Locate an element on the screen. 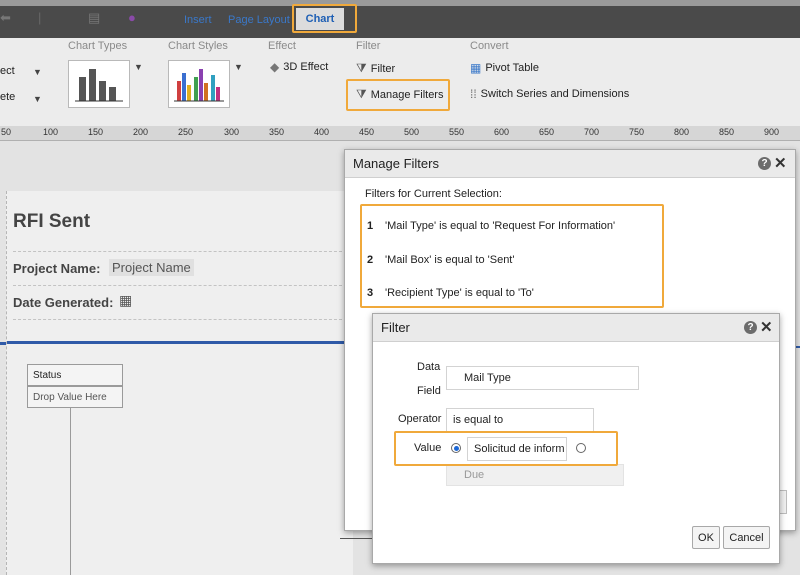 This screenshot has width=800, height=575. data-field-input: Mail Type is located at coordinates (542, 378).